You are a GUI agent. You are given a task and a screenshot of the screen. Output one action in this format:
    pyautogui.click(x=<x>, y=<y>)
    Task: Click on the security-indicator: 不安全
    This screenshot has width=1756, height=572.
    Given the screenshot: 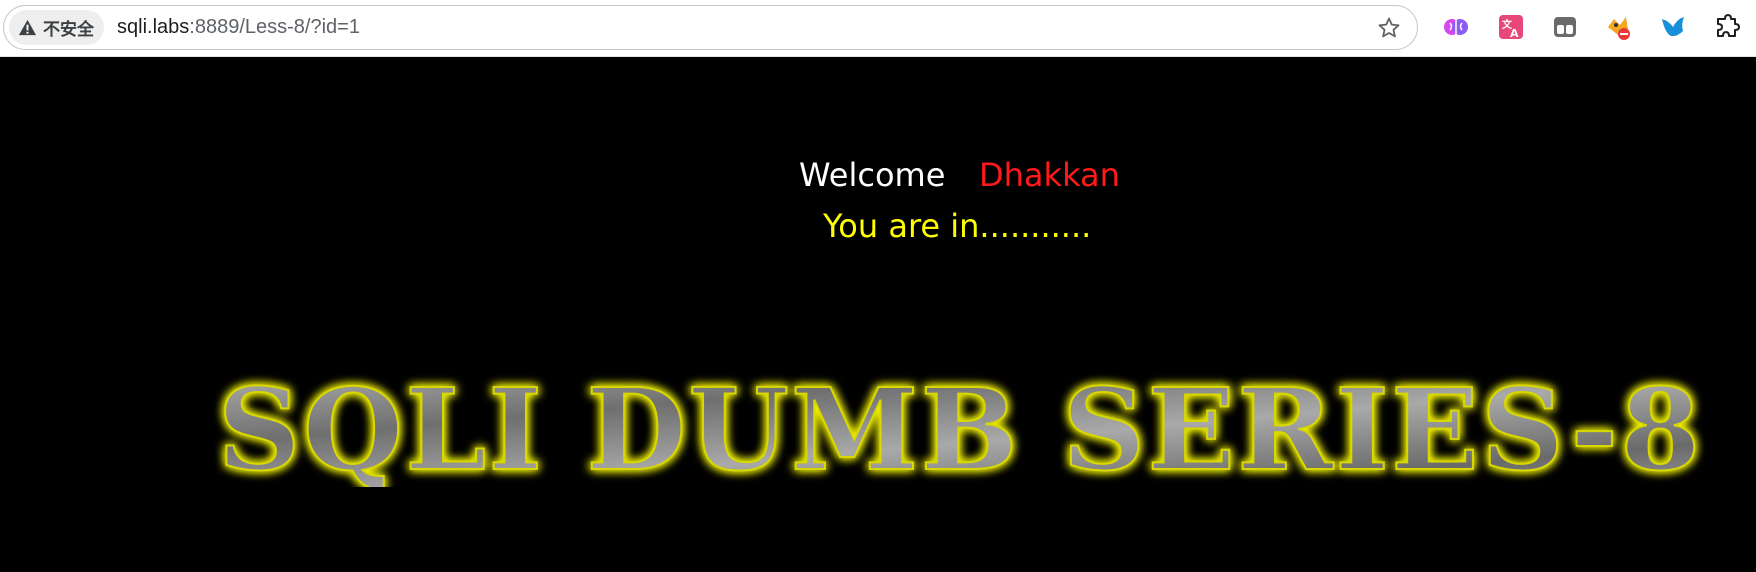 What is the action you would take?
    pyautogui.click(x=56, y=27)
    